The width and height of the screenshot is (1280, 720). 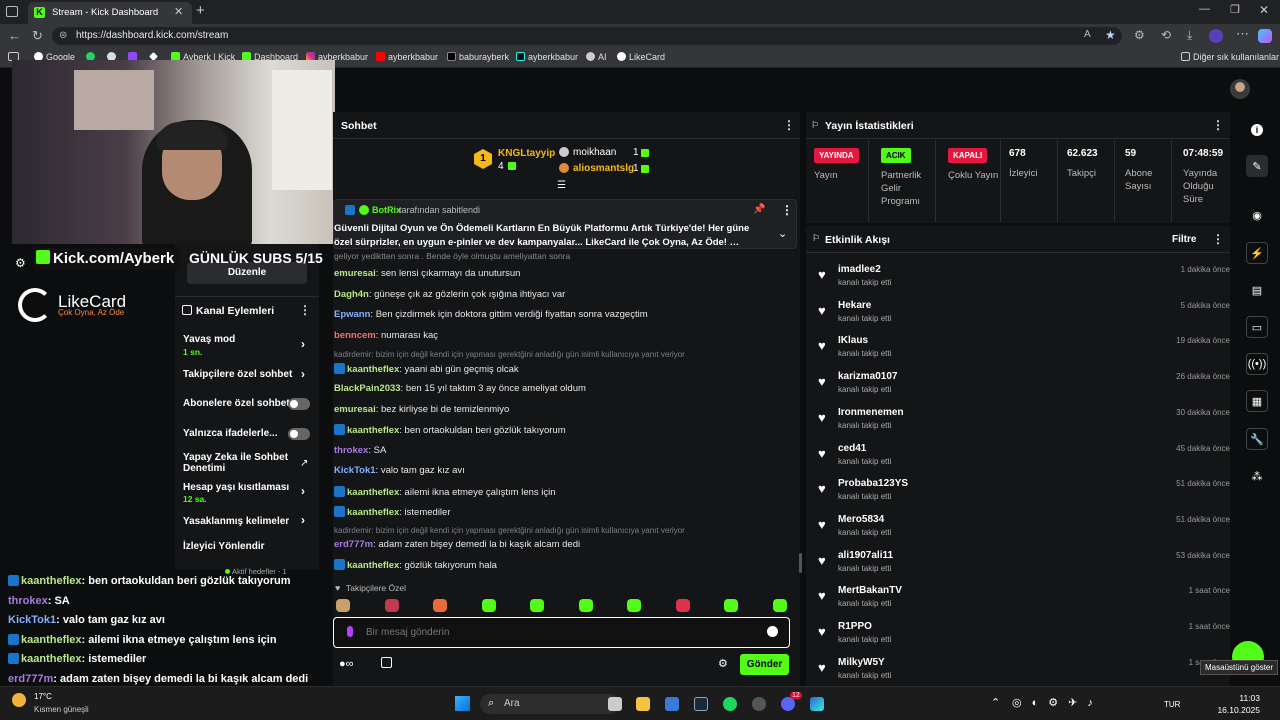 What do you see at coordinates (854, 305) in the screenshot?
I see `event-username: Hekare` at bounding box center [854, 305].